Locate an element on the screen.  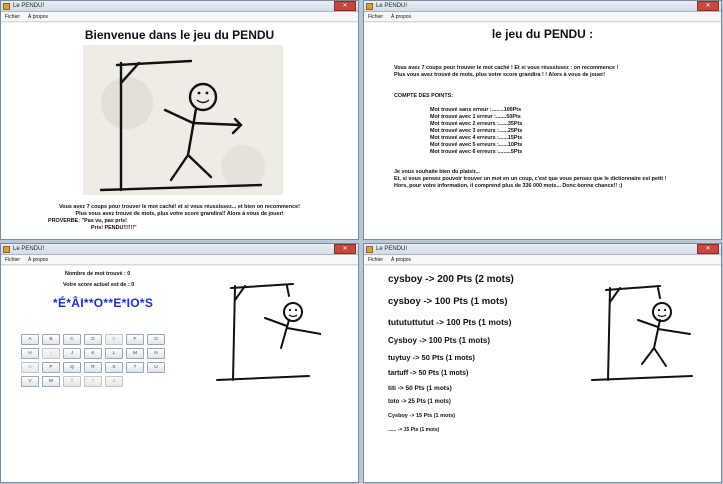
letter-keyboard: ABCDEFG HIJKLMN OPQRSTU VWXYZ is located at coordinates (93, 360).